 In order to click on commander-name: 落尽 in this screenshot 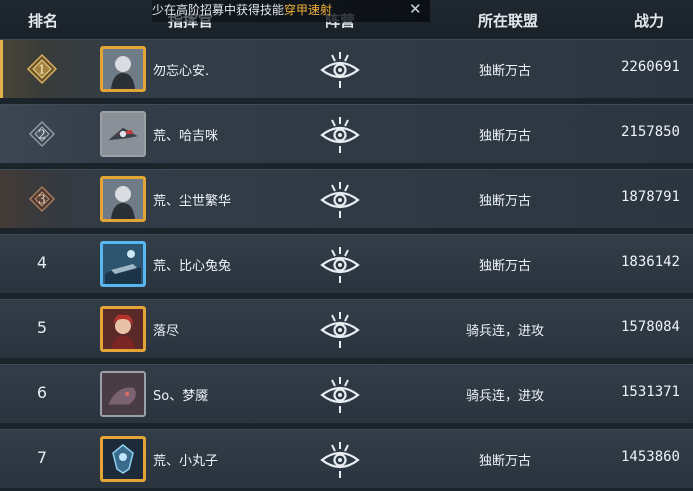, I will do `click(166, 329)`.